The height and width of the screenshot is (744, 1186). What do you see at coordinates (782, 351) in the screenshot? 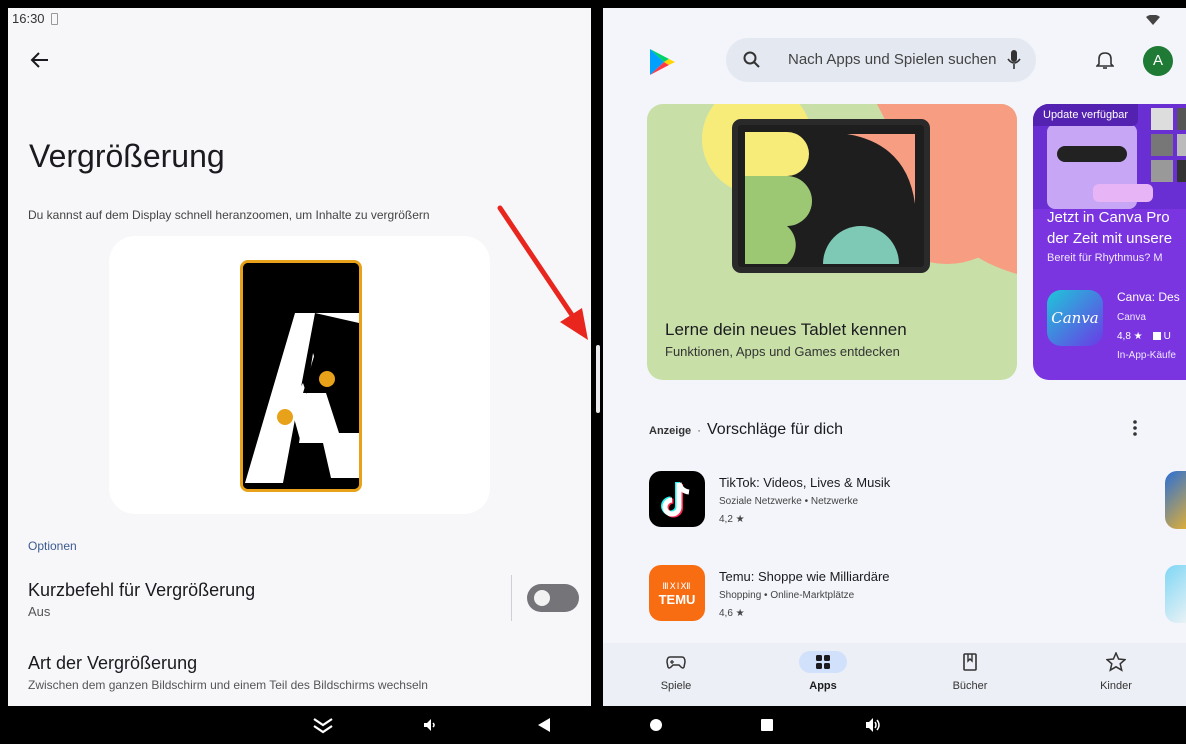
I see `banner-subtitle: Funktionen, Apps und Games entdecken` at bounding box center [782, 351].